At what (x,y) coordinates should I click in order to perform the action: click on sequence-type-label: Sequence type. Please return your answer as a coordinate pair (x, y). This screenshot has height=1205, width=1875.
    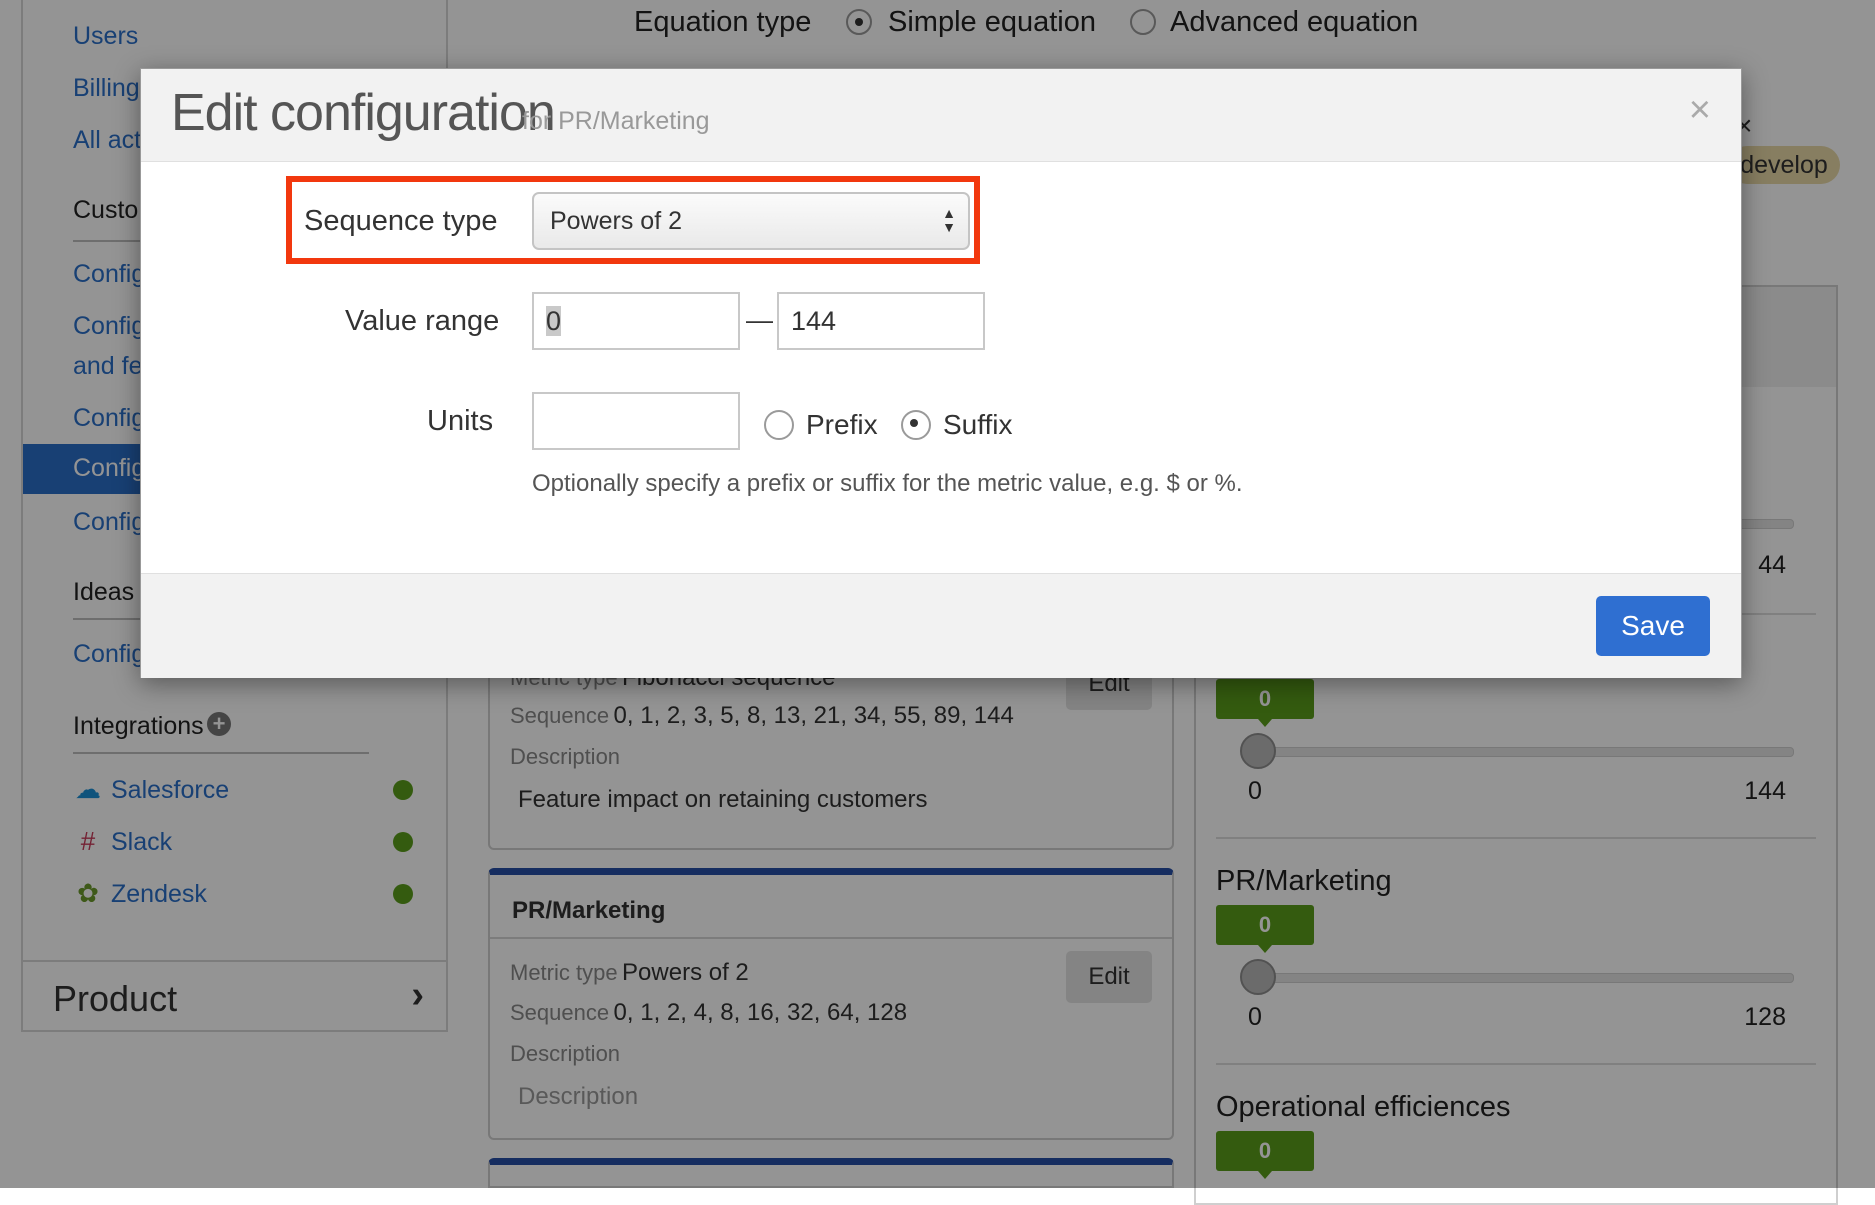
    Looking at the image, I should click on (401, 221).